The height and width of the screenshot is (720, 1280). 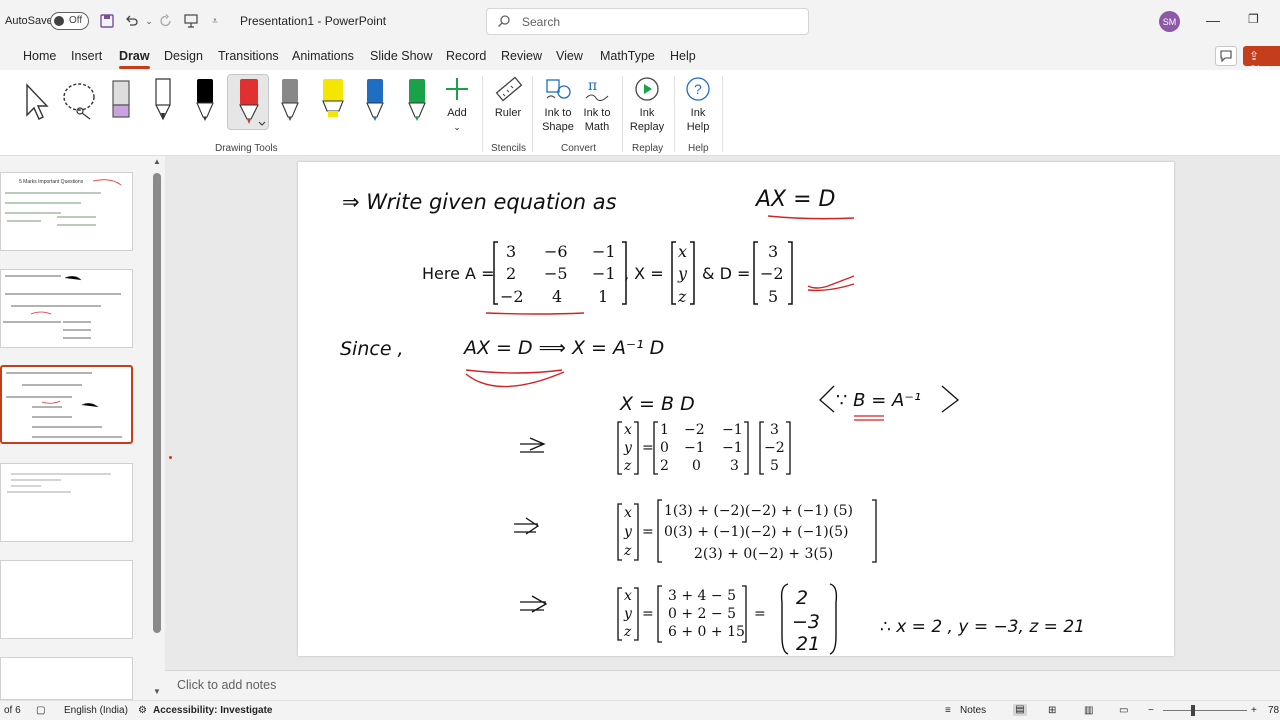 What do you see at coordinates (722, 685) in the screenshot?
I see `notes-pane: Click to add notes` at bounding box center [722, 685].